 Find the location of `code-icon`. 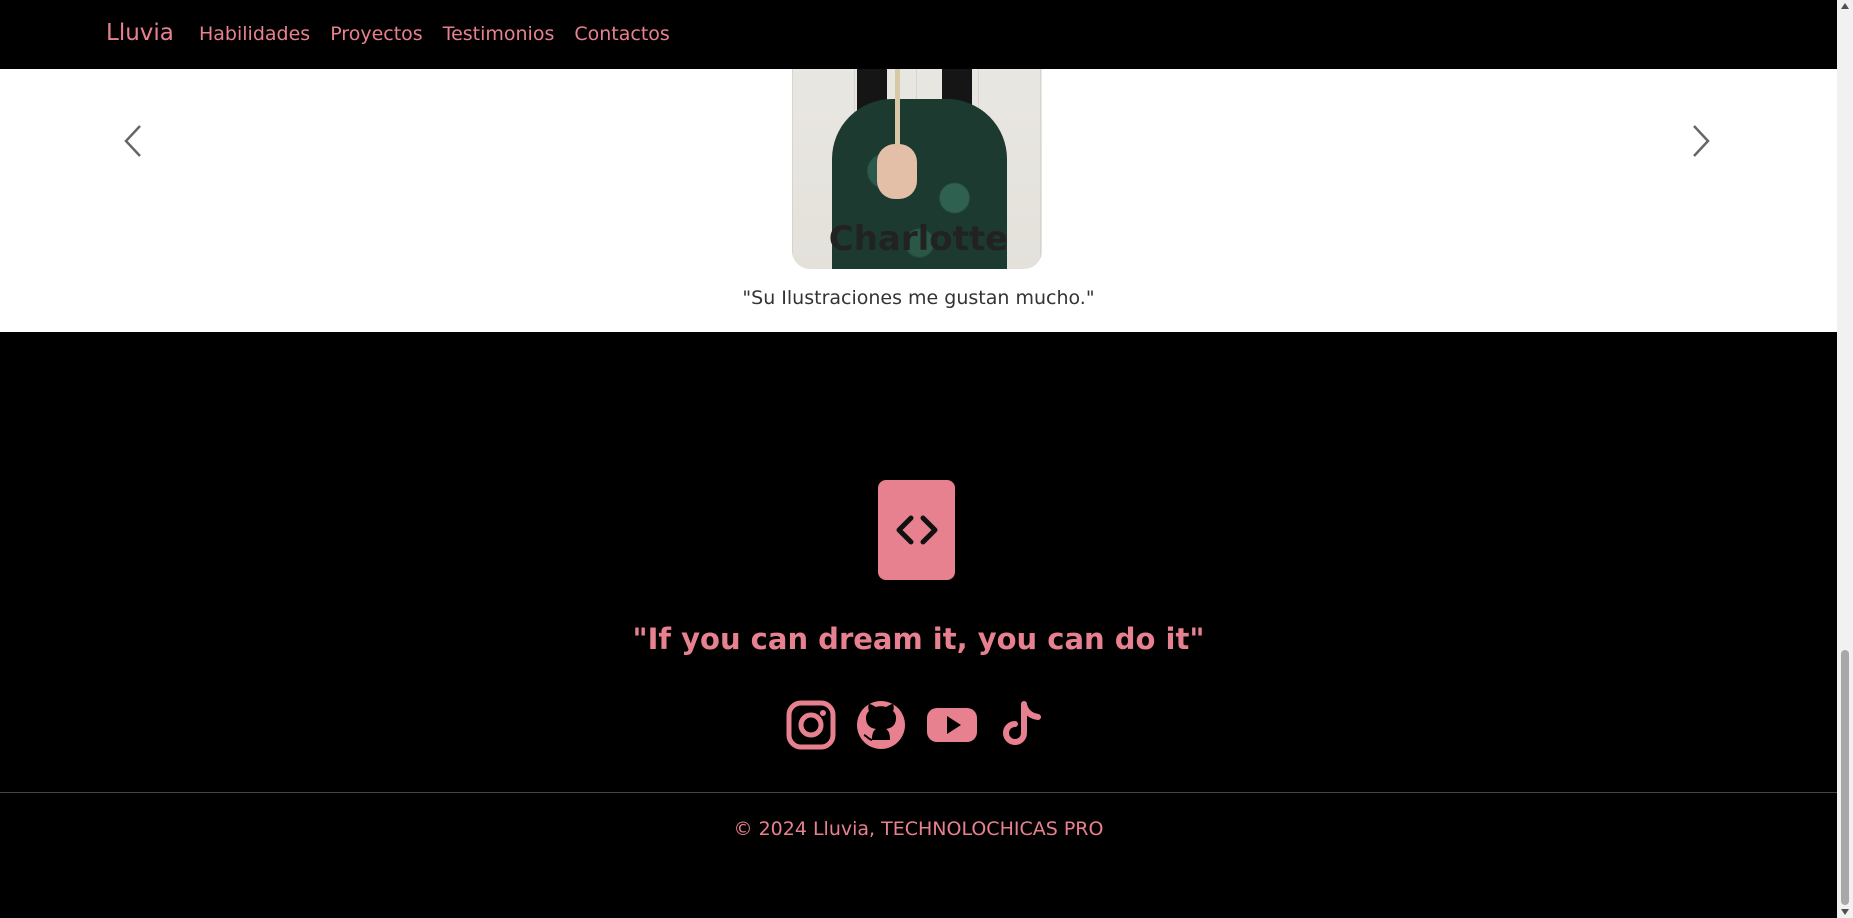

code-icon is located at coordinates (916, 530).